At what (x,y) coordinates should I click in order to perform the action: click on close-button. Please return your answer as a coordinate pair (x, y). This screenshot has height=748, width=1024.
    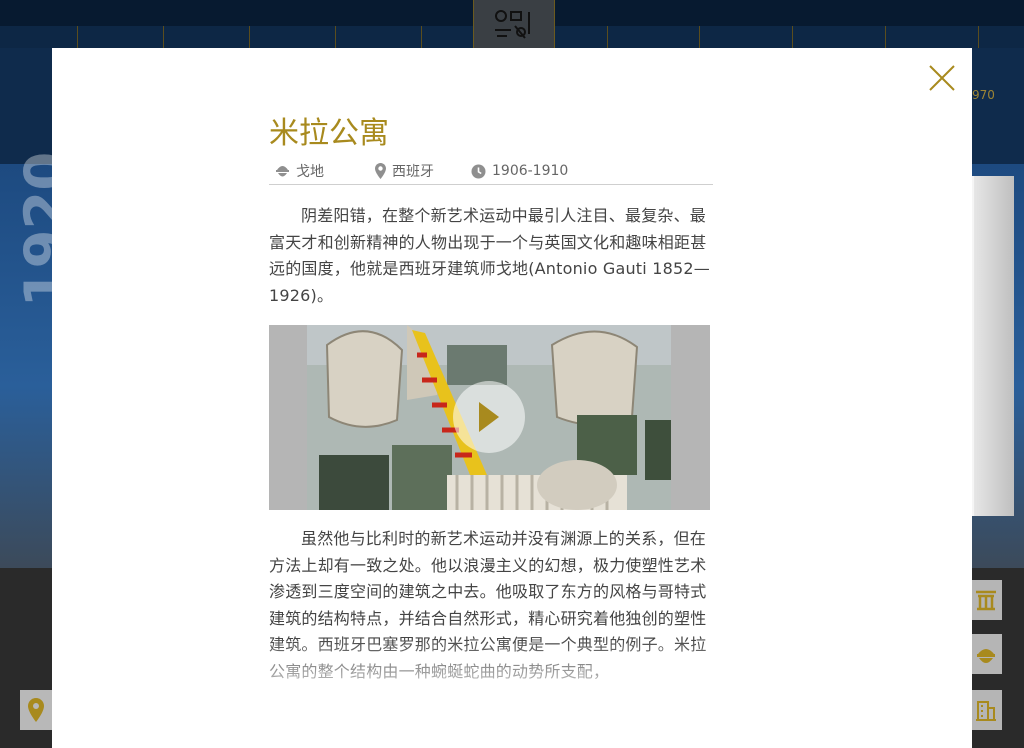
    Looking at the image, I should click on (942, 78).